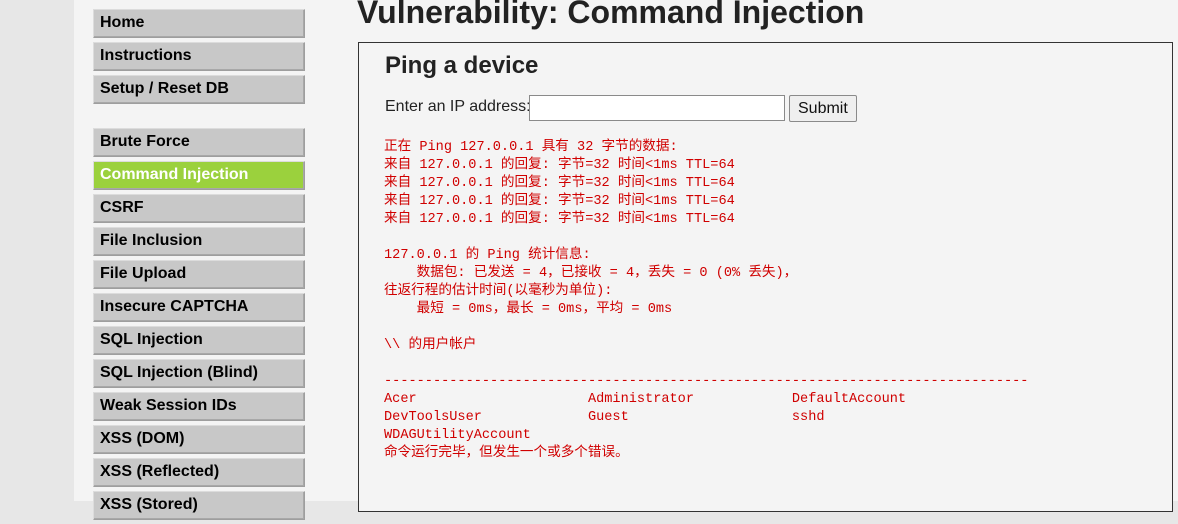 The image size is (1178, 524). I want to click on menu-group-main: Home Instructions Setup / Reset DB, so click(199, 58).